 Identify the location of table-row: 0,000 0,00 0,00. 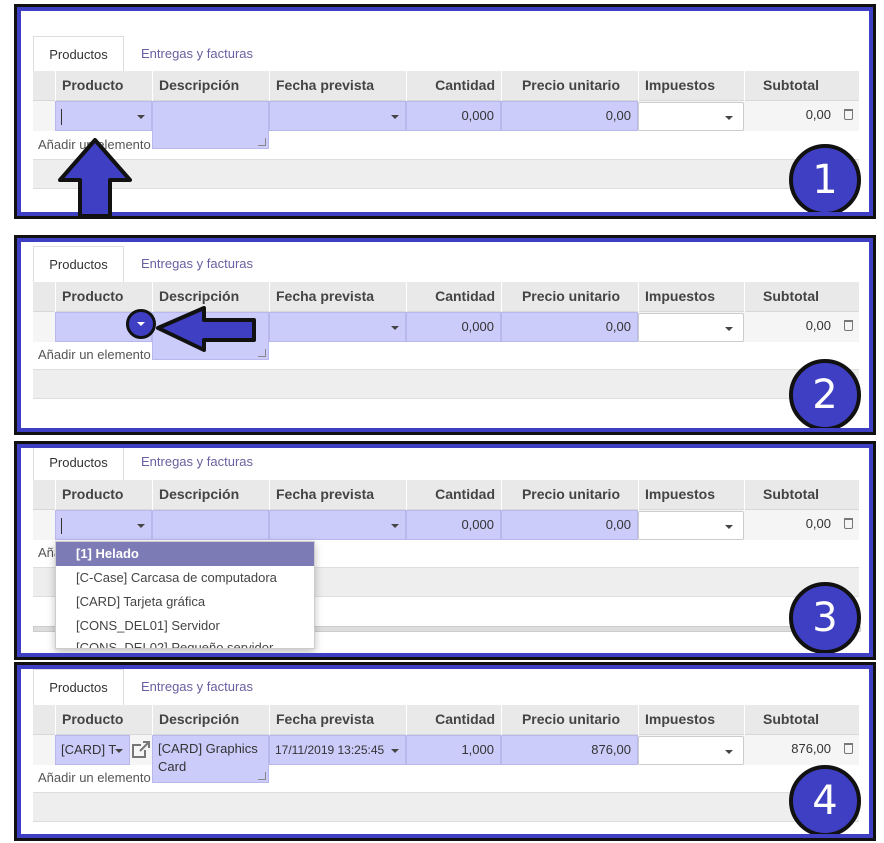
(446, 125).